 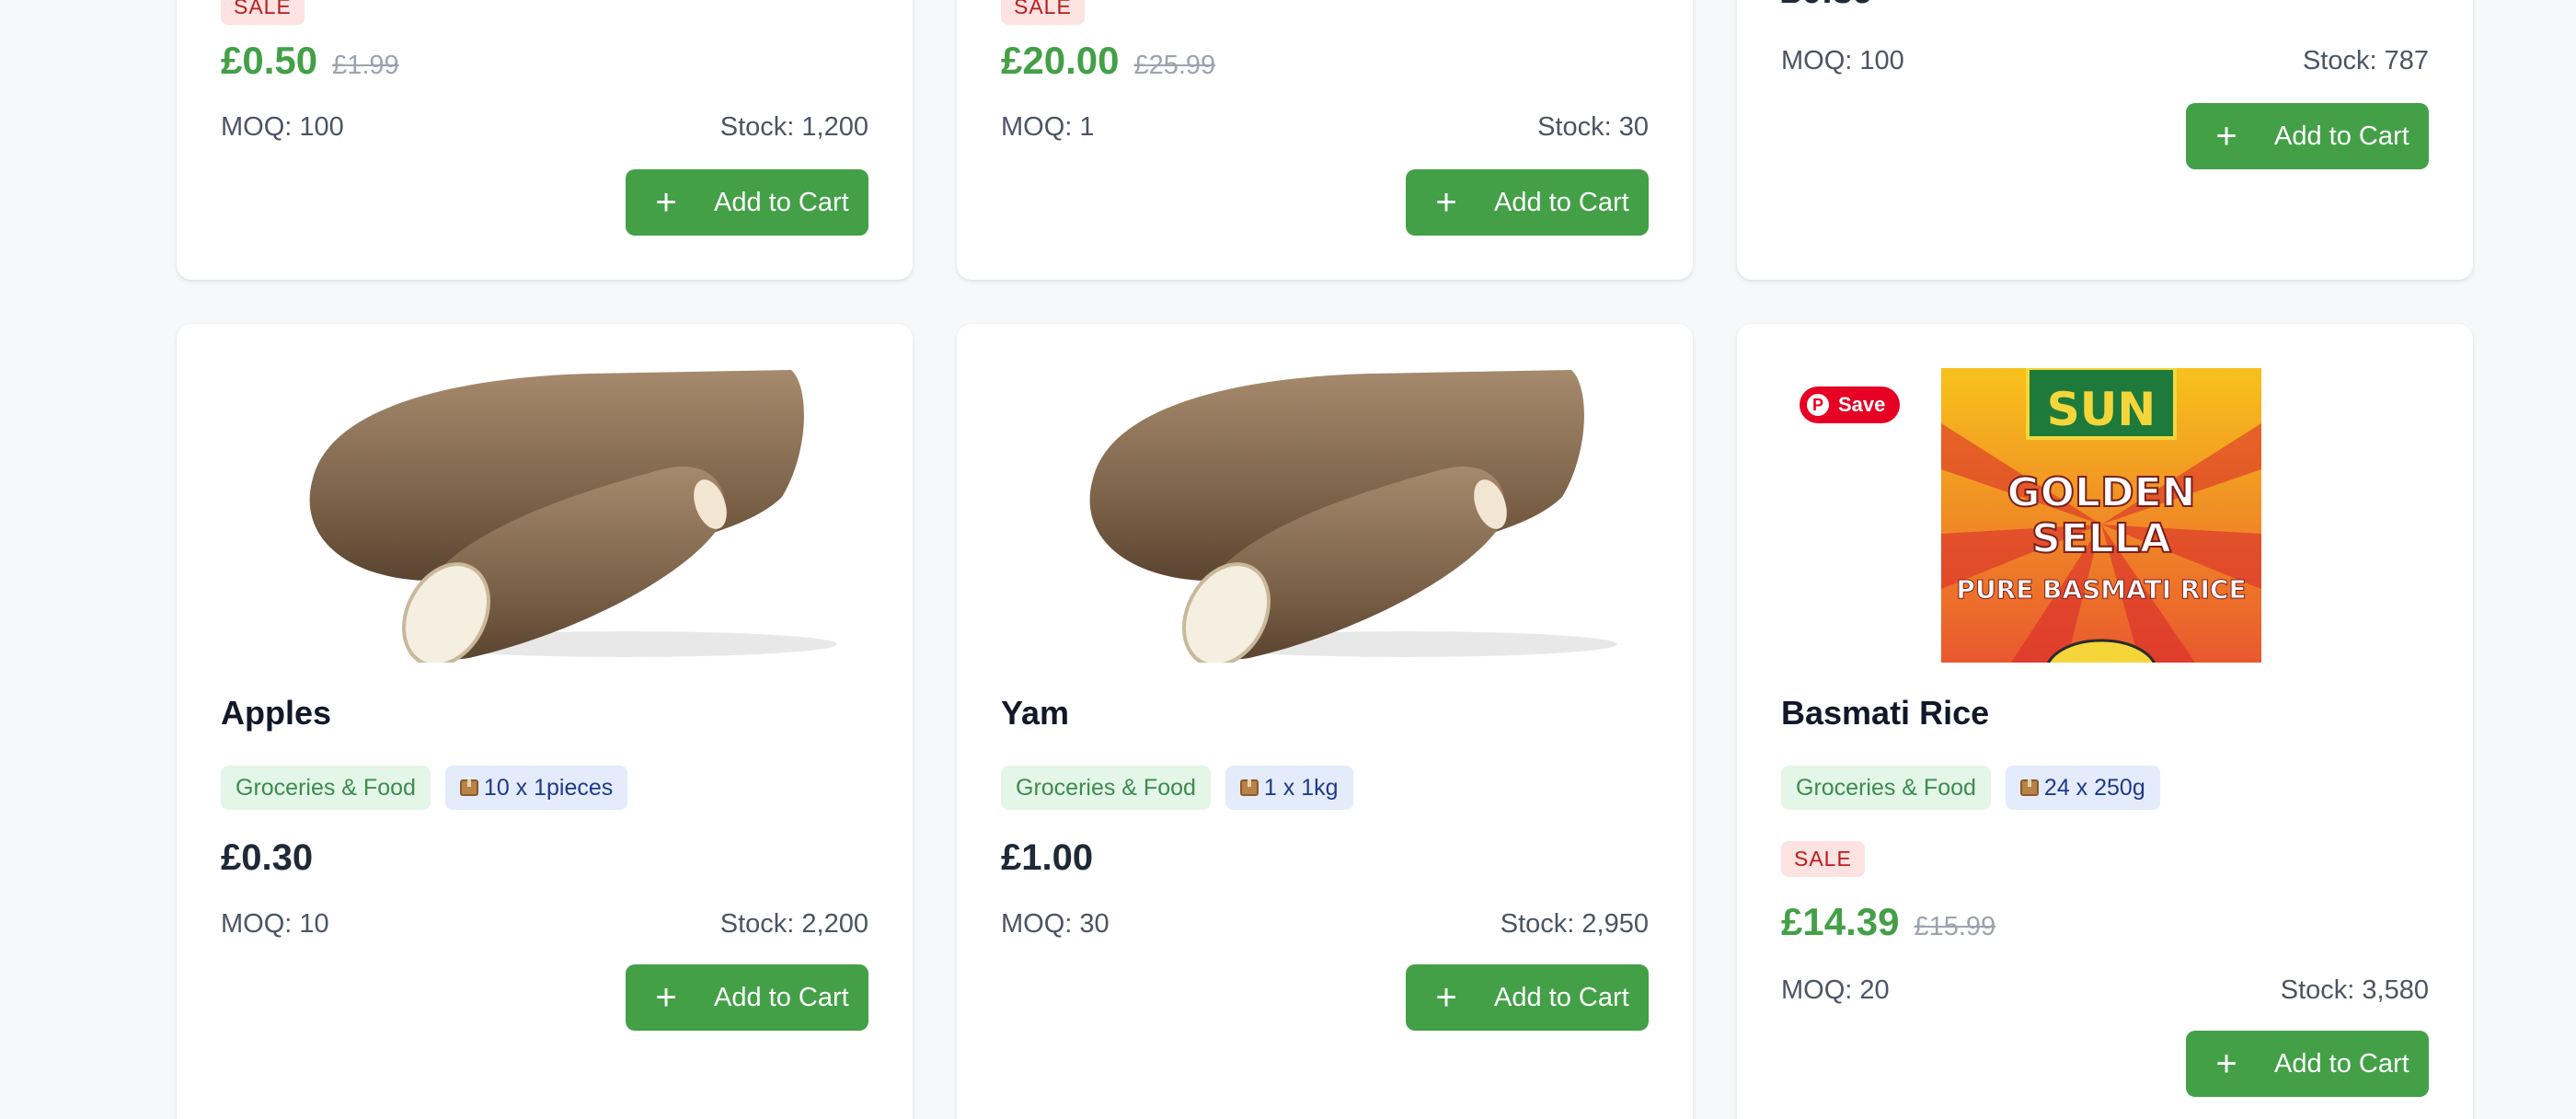 What do you see at coordinates (793, 127) in the screenshot?
I see `stock-label: Stock: 1,200` at bounding box center [793, 127].